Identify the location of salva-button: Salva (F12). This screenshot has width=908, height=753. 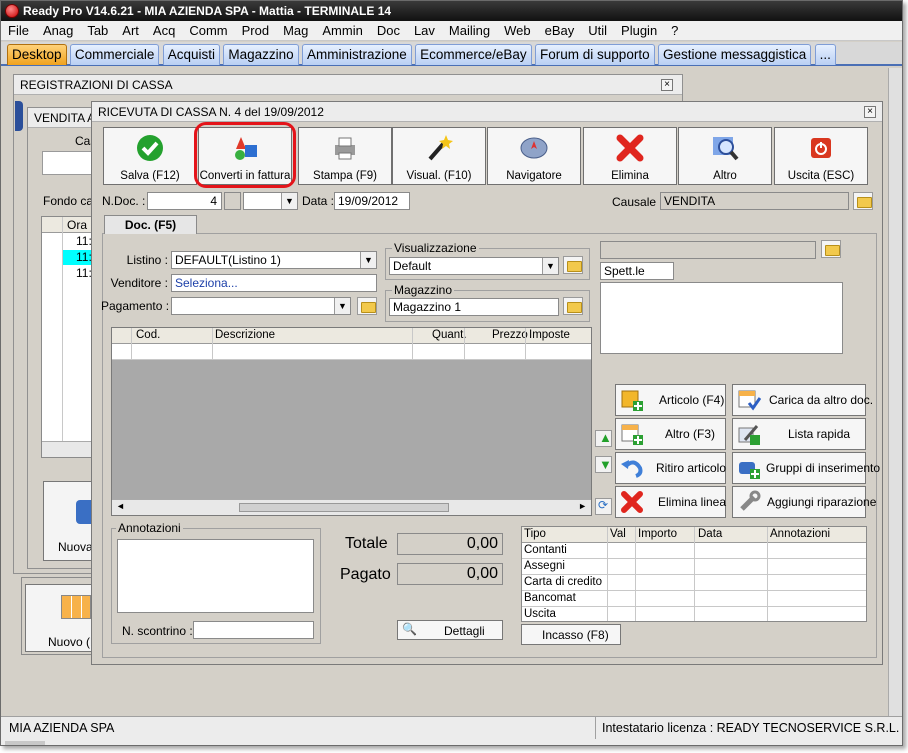
(150, 156).